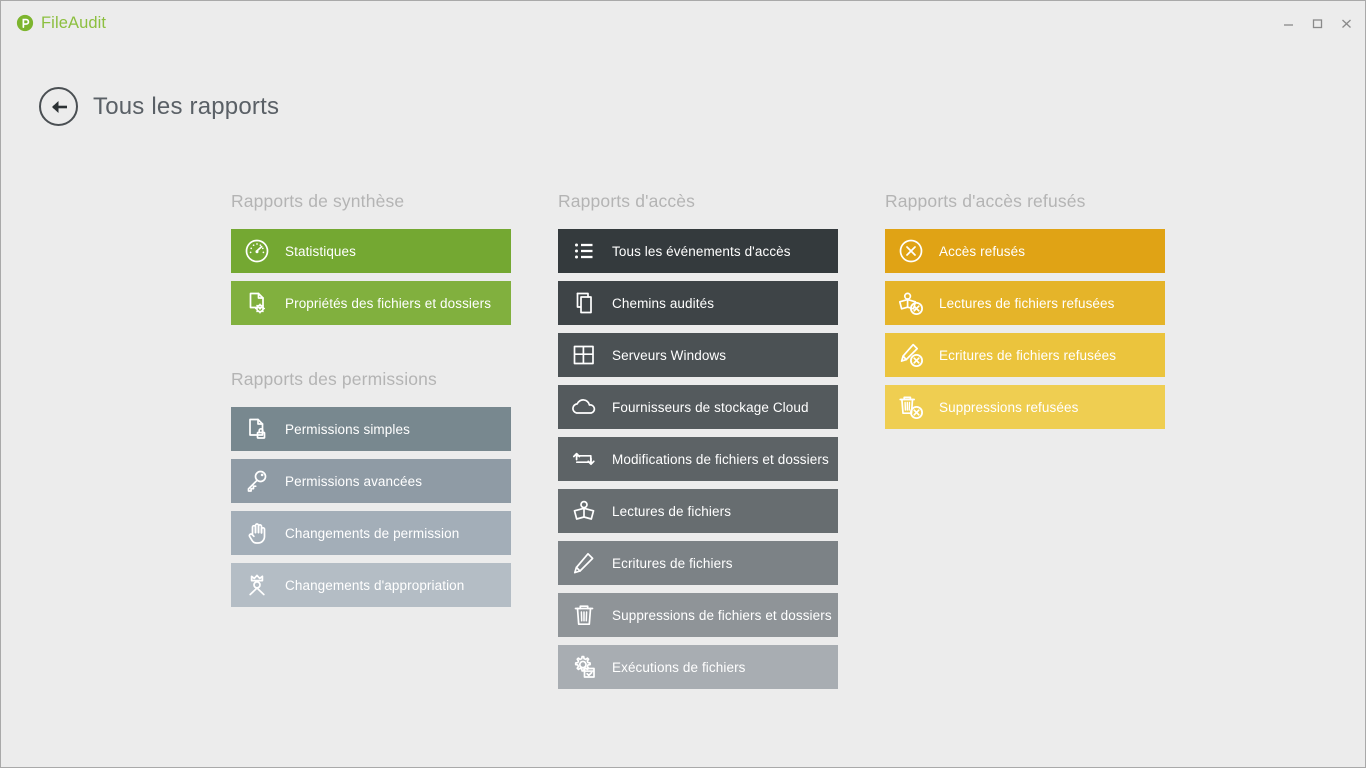 This screenshot has height=768, width=1366. Describe the element at coordinates (371, 251) in the screenshot. I see `report-tile: Statistiques` at that location.